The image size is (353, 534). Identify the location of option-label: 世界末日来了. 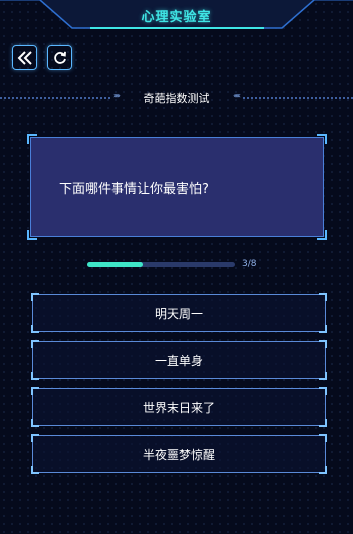
(178, 407).